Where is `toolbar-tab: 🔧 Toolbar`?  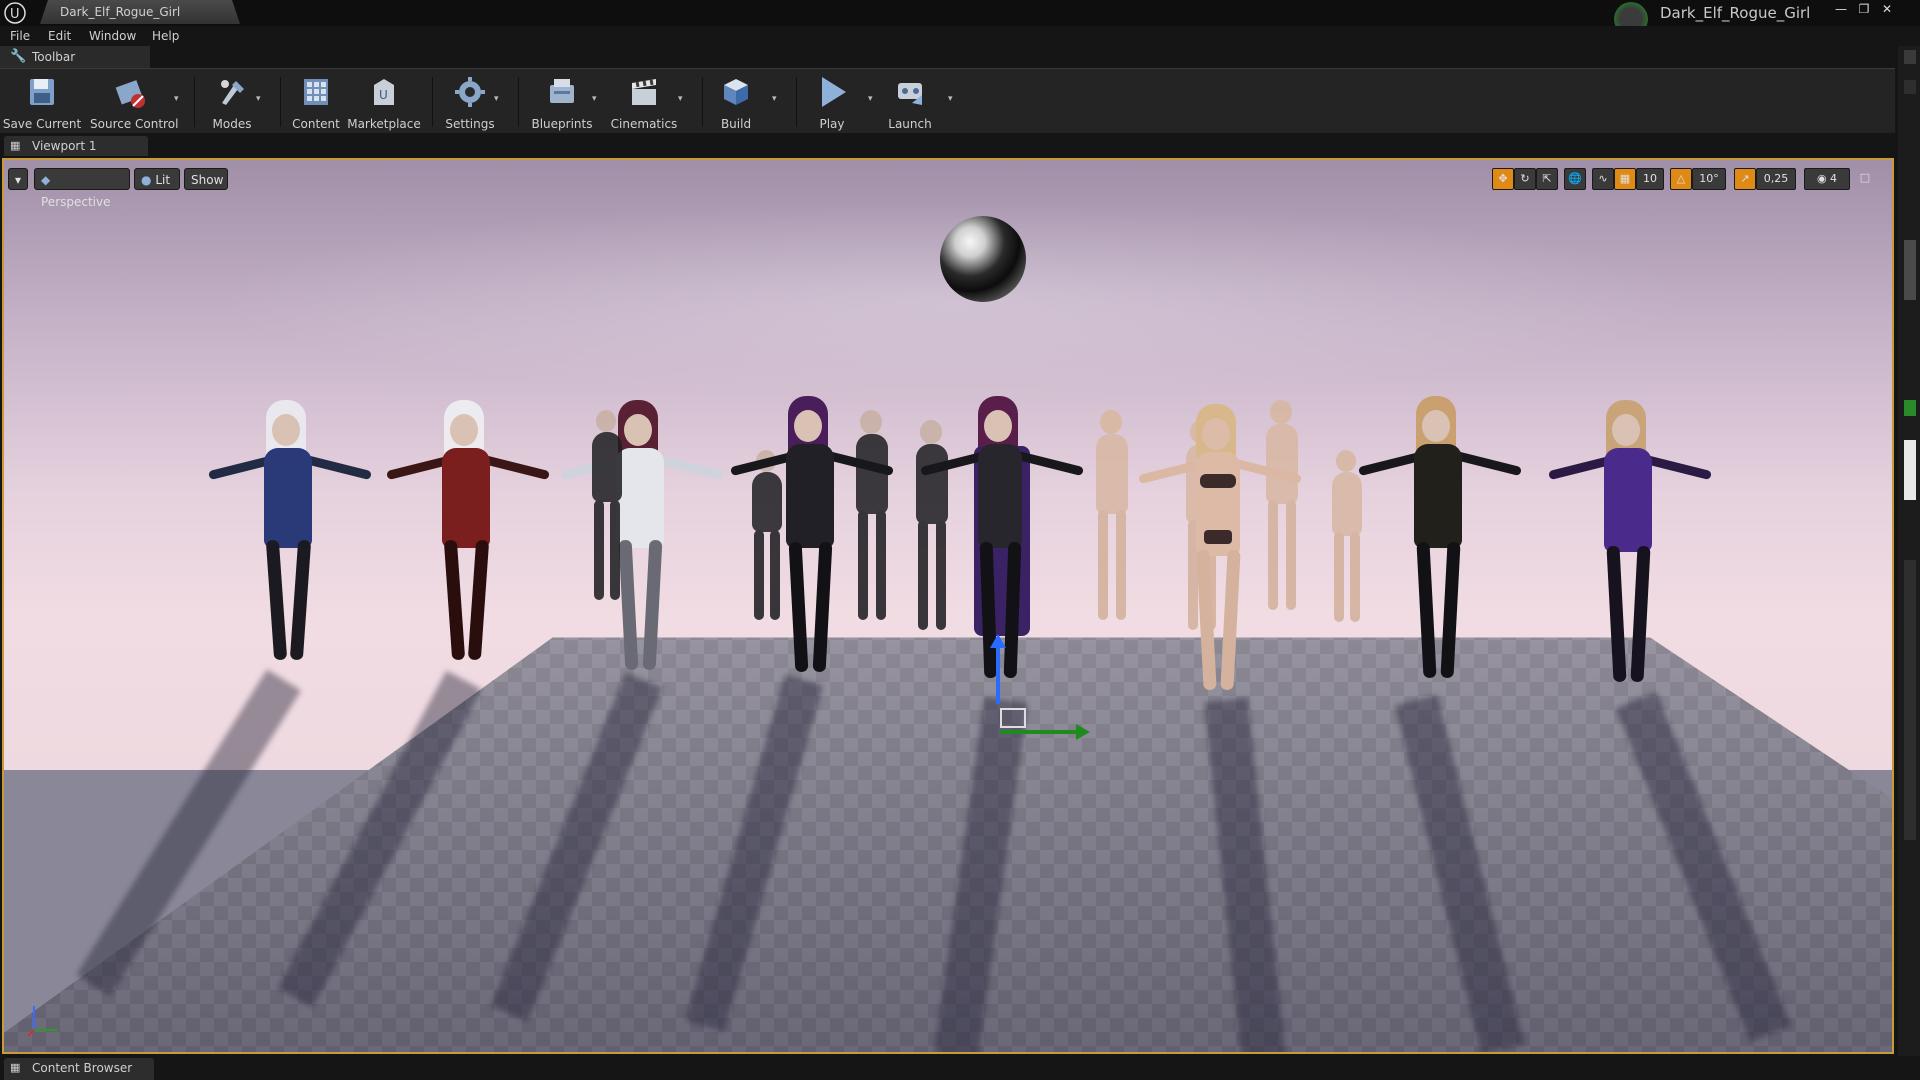
toolbar-tab: 🔧 Toolbar is located at coordinates (75, 57).